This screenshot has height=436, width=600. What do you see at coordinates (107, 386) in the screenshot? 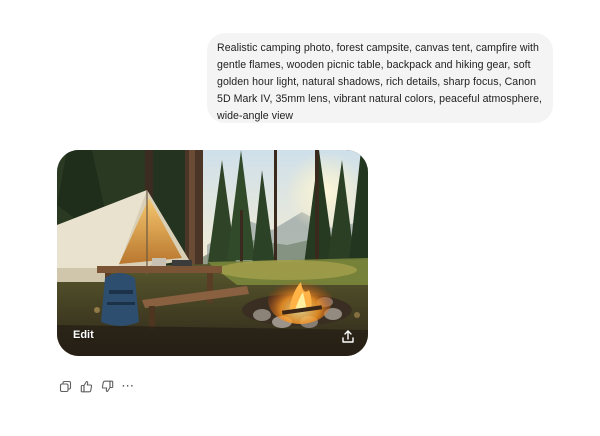
I see `thumbs-down-icon` at bounding box center [107, 386].